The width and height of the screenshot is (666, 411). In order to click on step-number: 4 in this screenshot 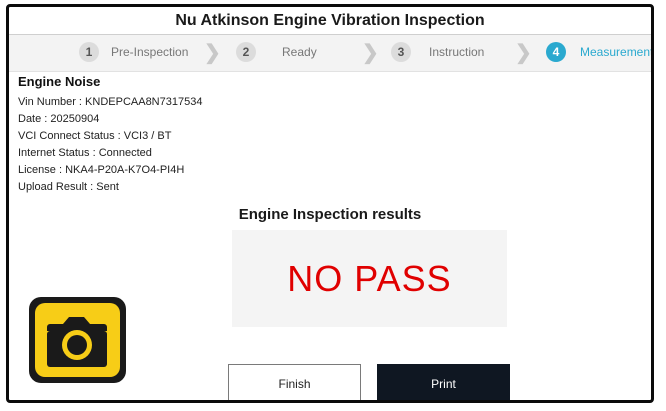, I will do `click(556, 52)`.